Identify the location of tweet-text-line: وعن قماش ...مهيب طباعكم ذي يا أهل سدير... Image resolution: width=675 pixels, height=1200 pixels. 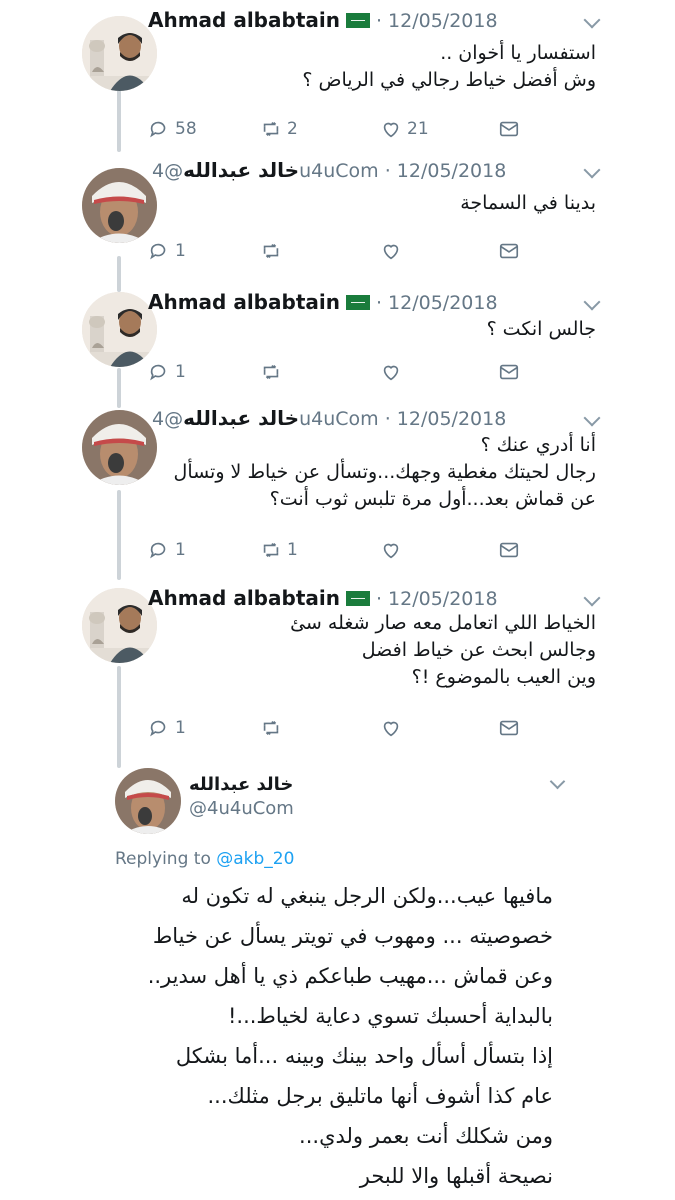
(350, 976).